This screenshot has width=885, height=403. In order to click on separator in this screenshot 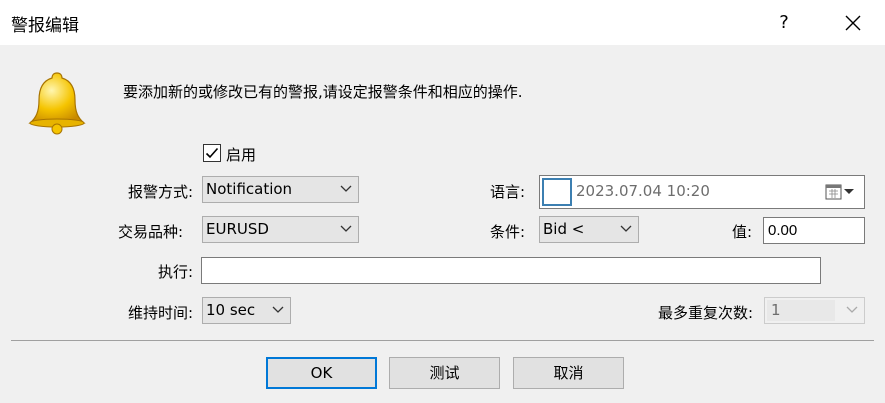, I will do `click(442, 340)`.